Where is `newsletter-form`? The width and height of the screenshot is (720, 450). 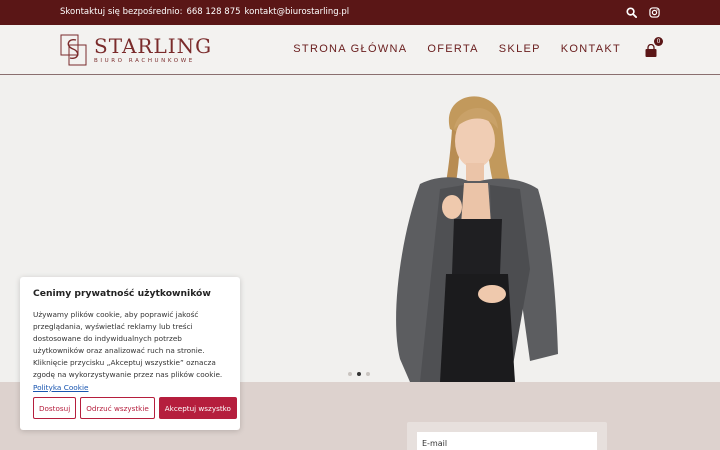 newsletter-form is located at coordinates (507, 436).